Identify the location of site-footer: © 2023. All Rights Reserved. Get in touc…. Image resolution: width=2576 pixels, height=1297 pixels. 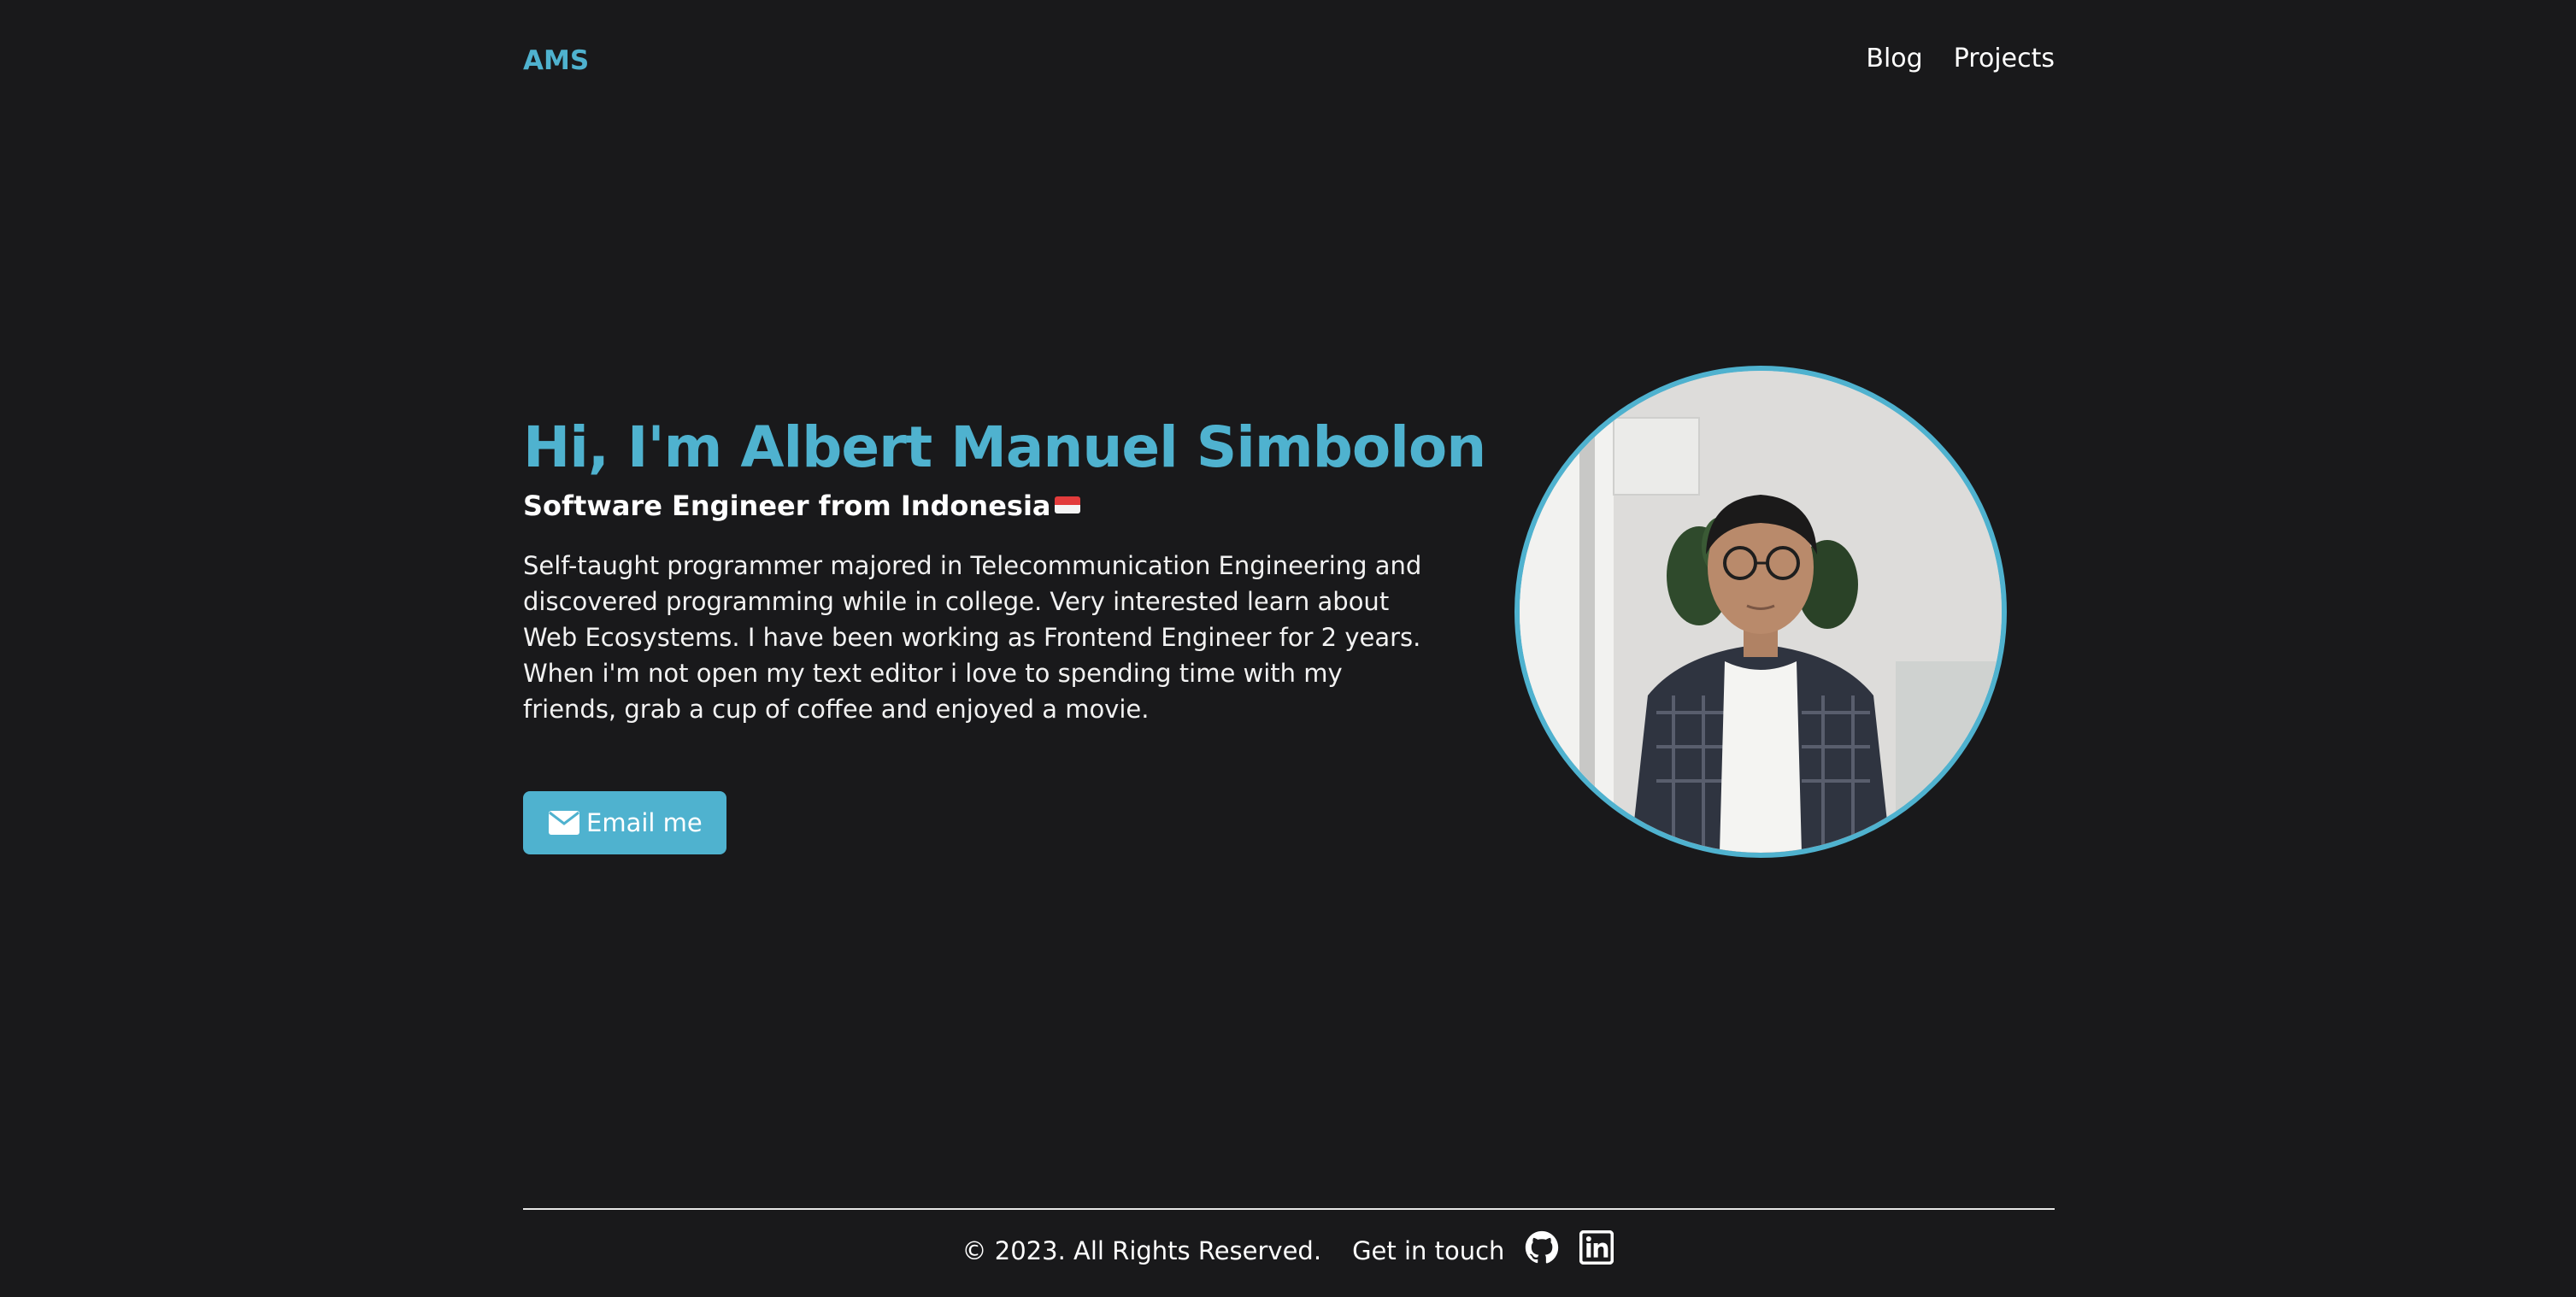
(1288, 1250).